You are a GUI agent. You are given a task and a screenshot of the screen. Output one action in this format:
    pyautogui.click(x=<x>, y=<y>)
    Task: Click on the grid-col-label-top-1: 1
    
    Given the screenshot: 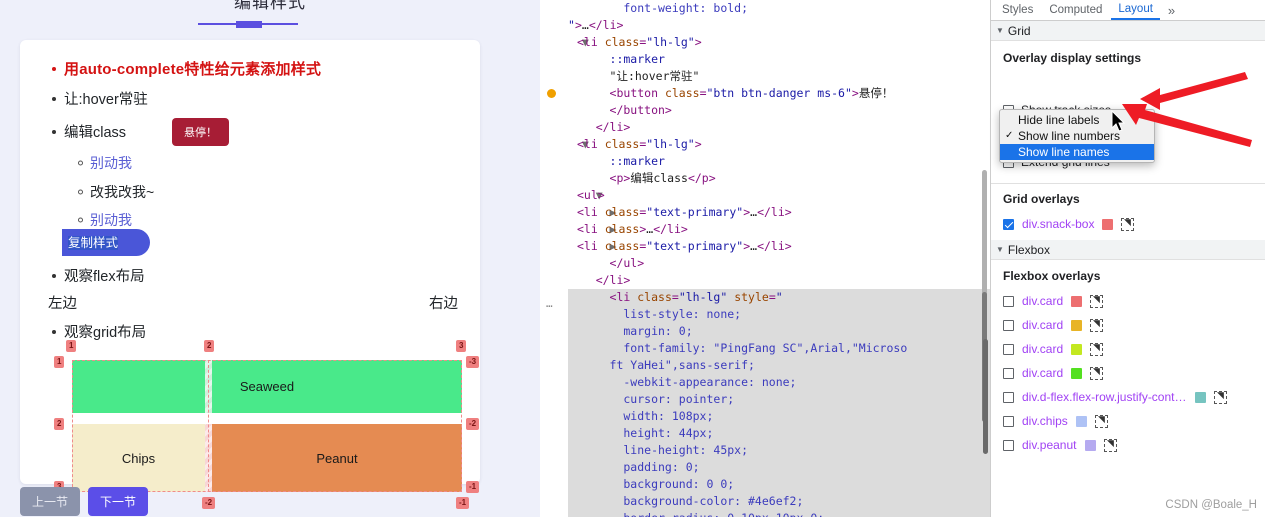 What is the action you would take?
    pyautogui.click(x=71, y=346)
    